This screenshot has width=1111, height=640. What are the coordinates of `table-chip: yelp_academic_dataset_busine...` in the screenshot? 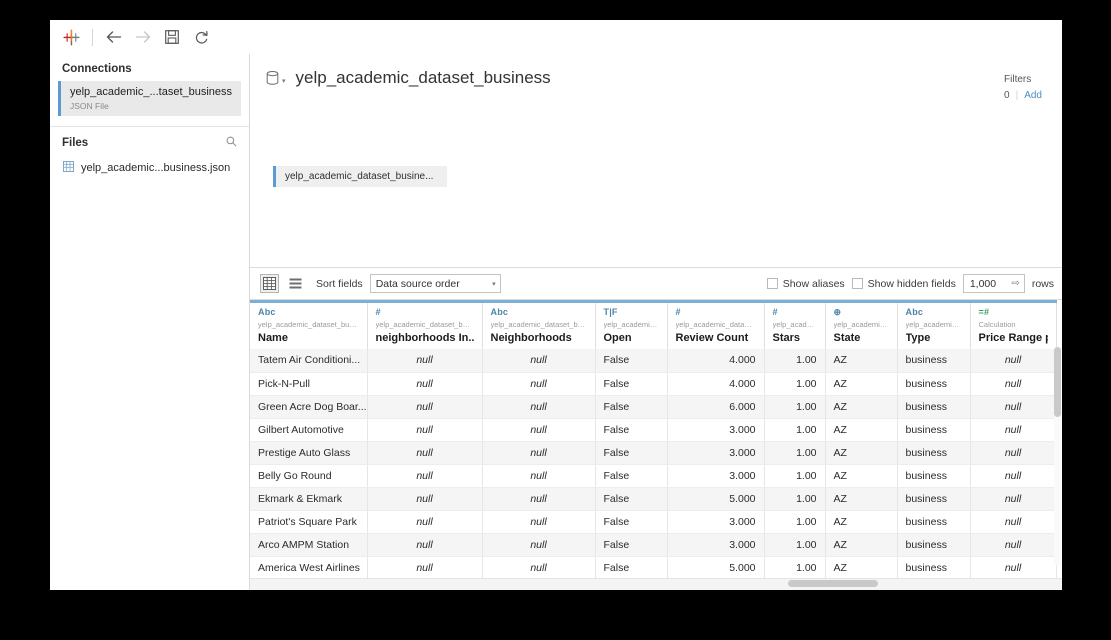 It's located at (360, 176).